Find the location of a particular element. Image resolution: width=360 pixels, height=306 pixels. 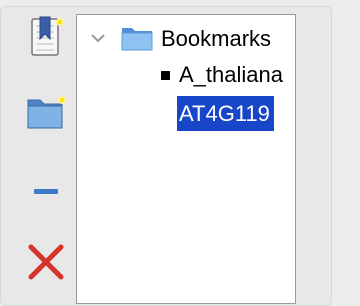

bookmark-add-icon is located at coordinates (47, 36).